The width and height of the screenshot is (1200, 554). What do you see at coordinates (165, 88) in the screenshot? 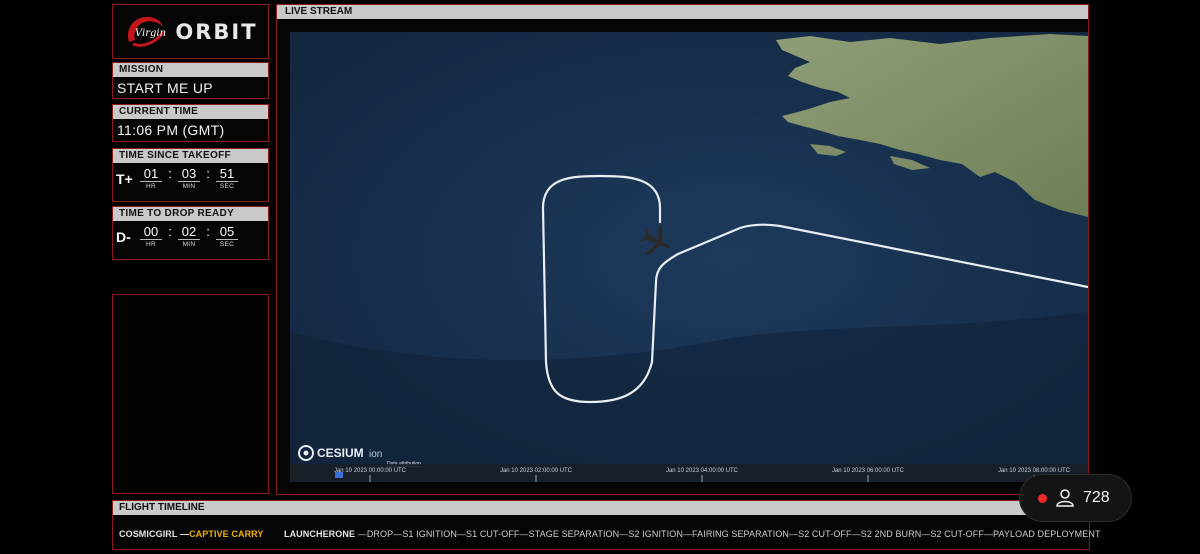
I see `mission-value: START ME UP` at bounding box center [165, 88].